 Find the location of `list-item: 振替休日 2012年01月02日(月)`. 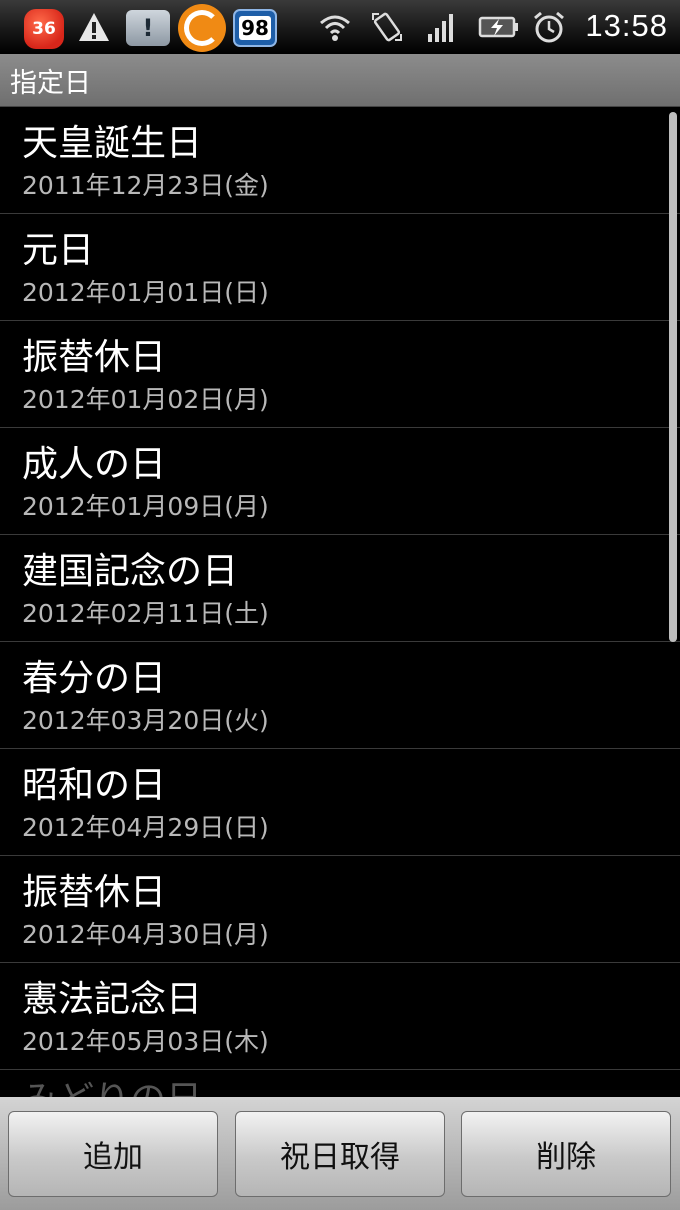

list-item: 振替休日 2012年01月02日(月) is located at coordinates (340, 374).